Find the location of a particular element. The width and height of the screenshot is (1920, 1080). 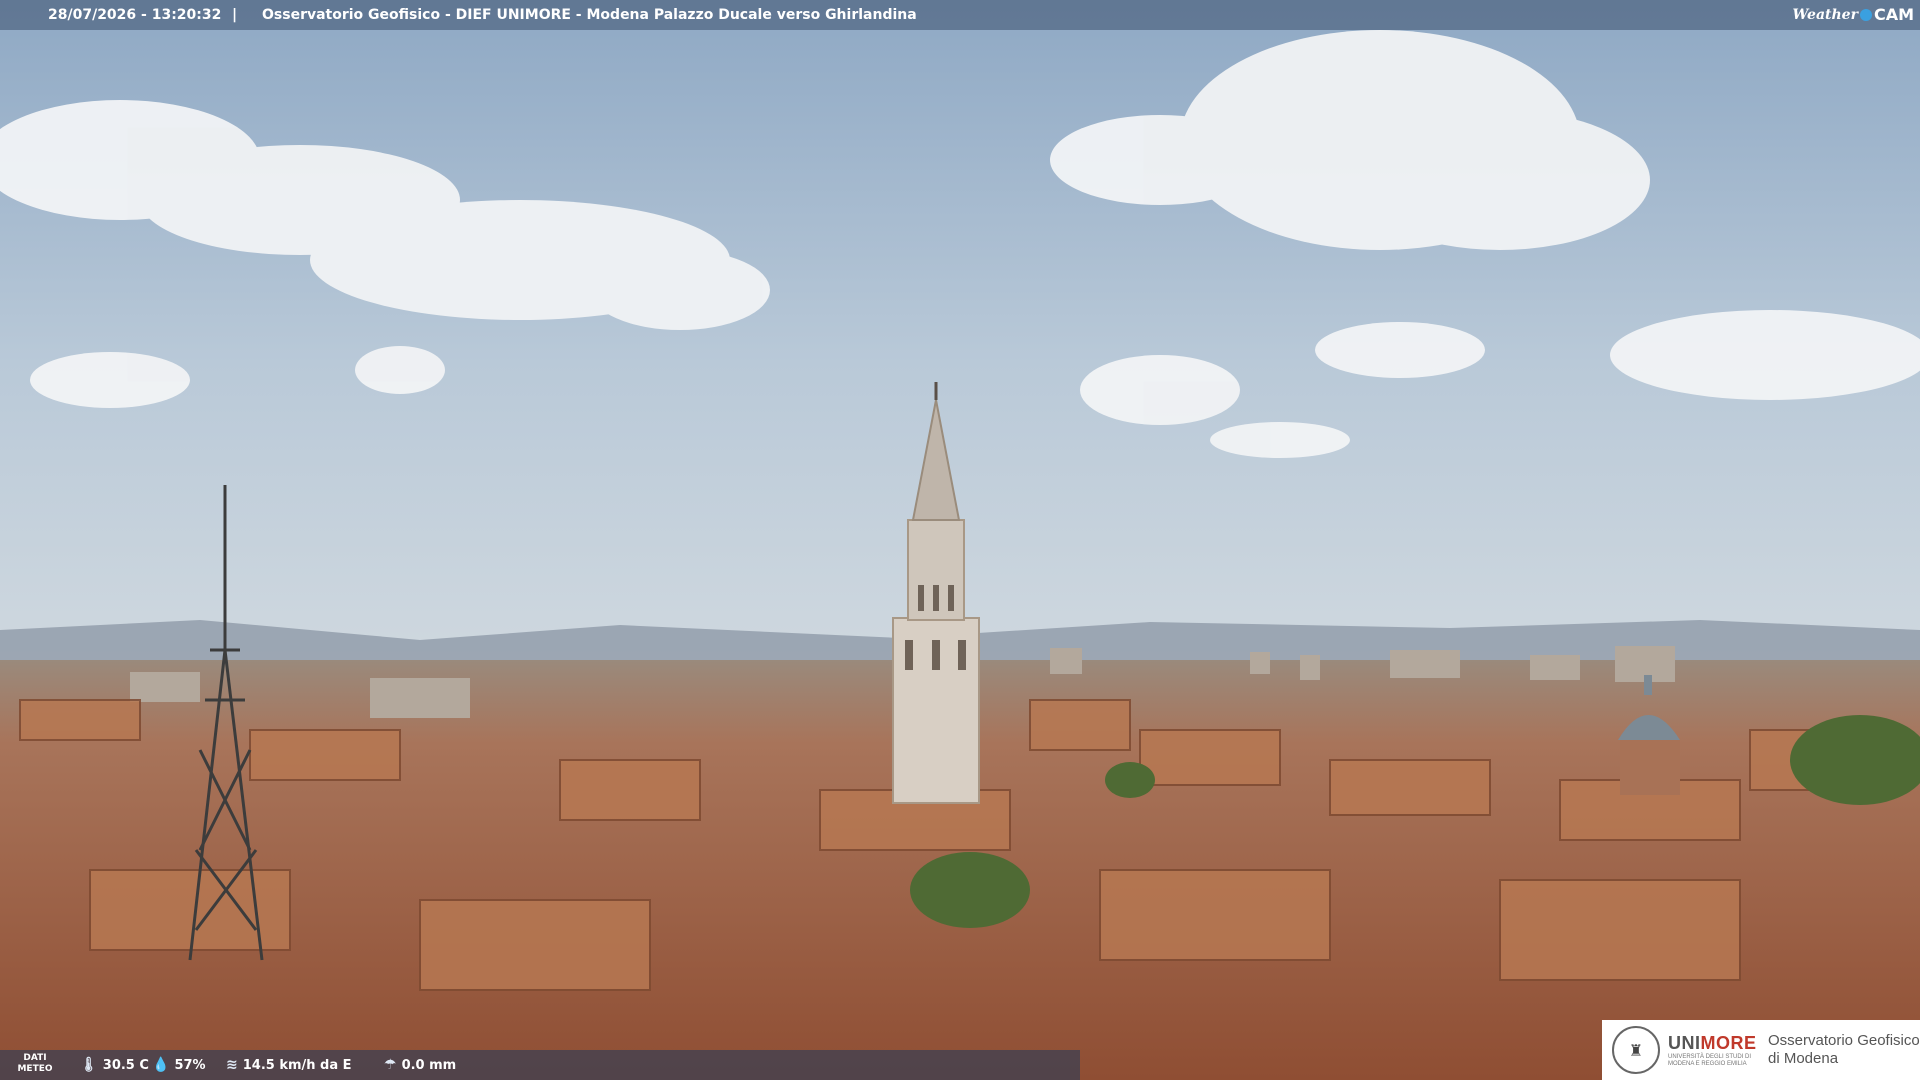

rain-gauge-icon: ☂ is located at coordinates (390, 1065).